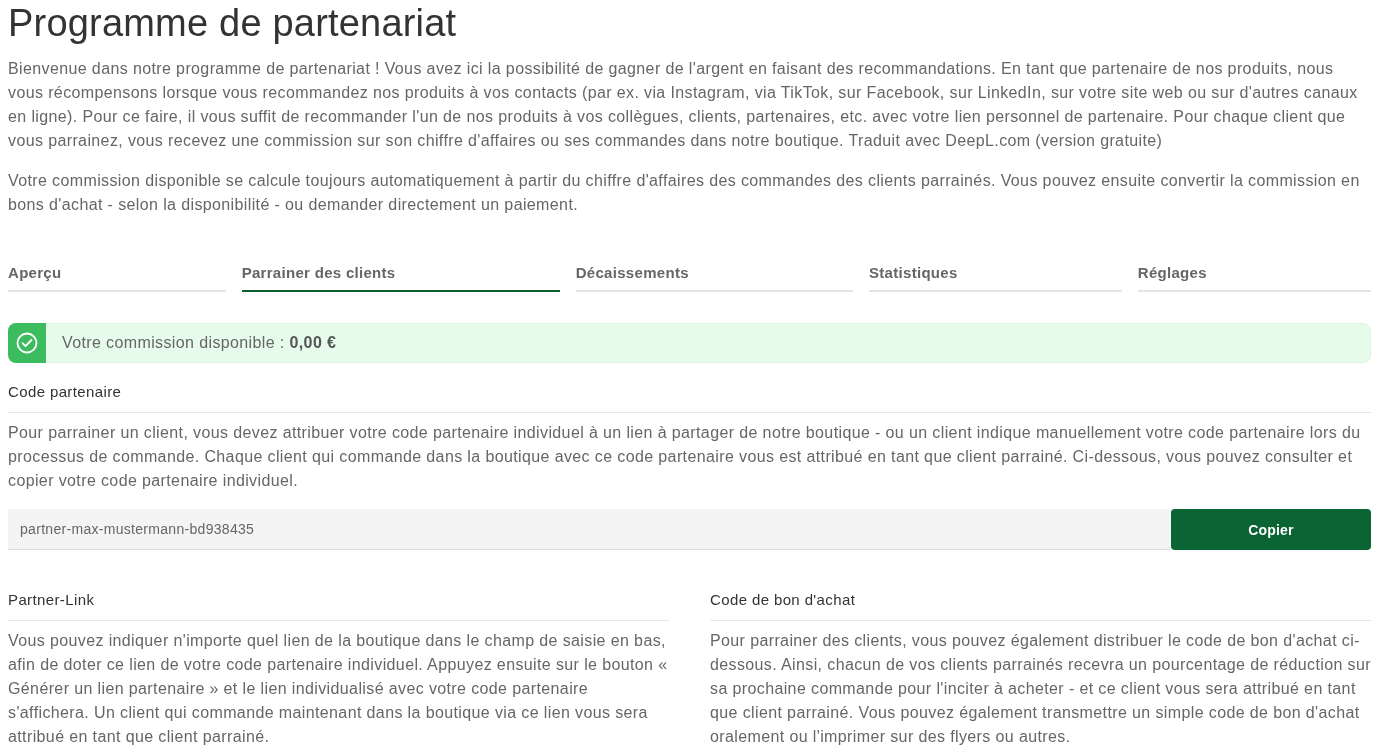 This screenshot has height=753, width=1381. What do you see at coordinates (1254, 276) in the screenshot?
I see `tab: Réglages` at bounding box center [1254, 276].